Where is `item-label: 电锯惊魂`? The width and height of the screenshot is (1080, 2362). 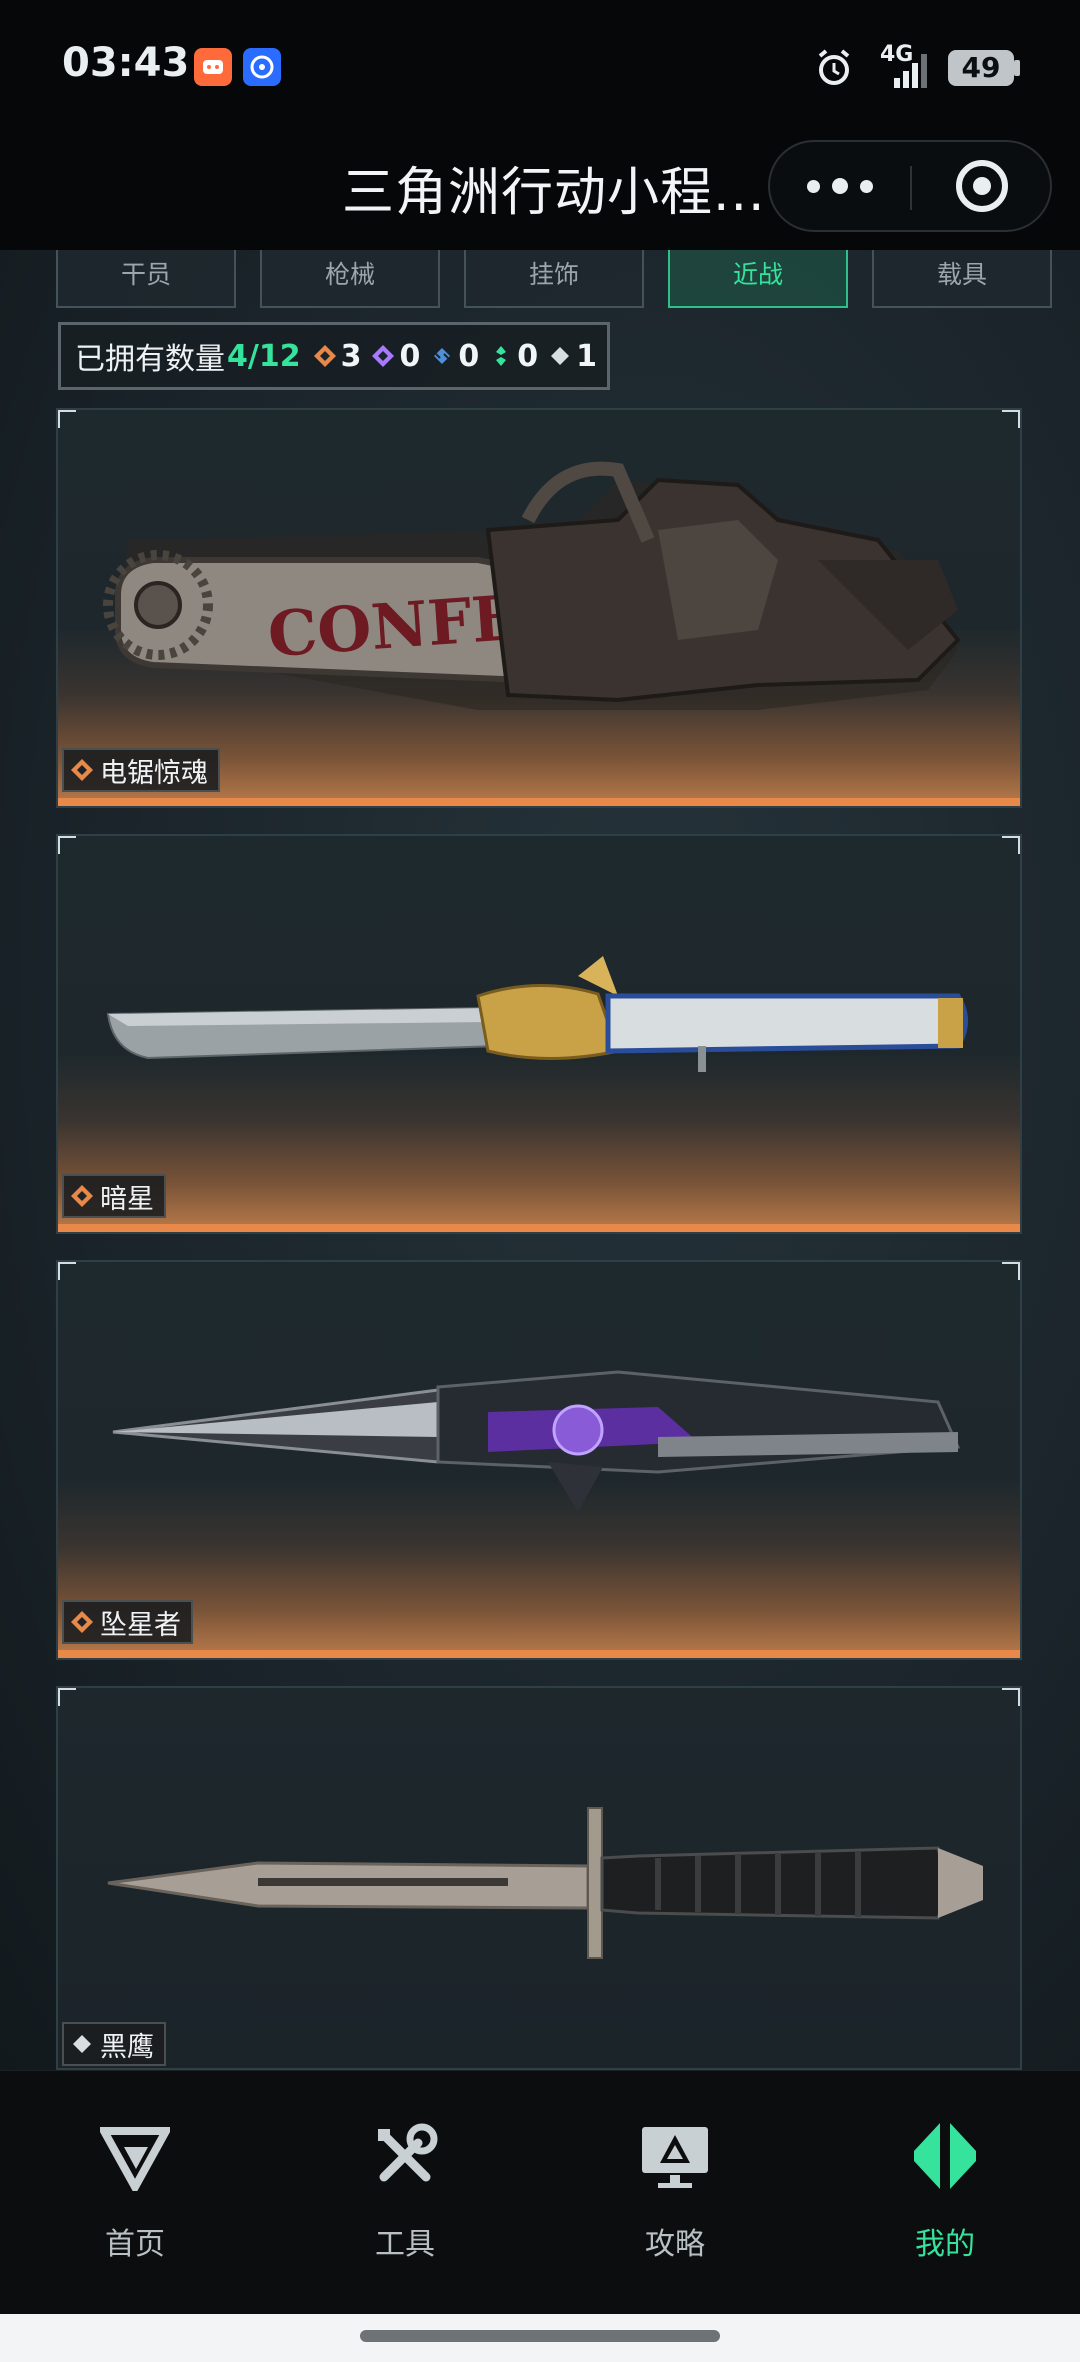
item-label: 电锯惊魂 is located at coordinates (141, 770).